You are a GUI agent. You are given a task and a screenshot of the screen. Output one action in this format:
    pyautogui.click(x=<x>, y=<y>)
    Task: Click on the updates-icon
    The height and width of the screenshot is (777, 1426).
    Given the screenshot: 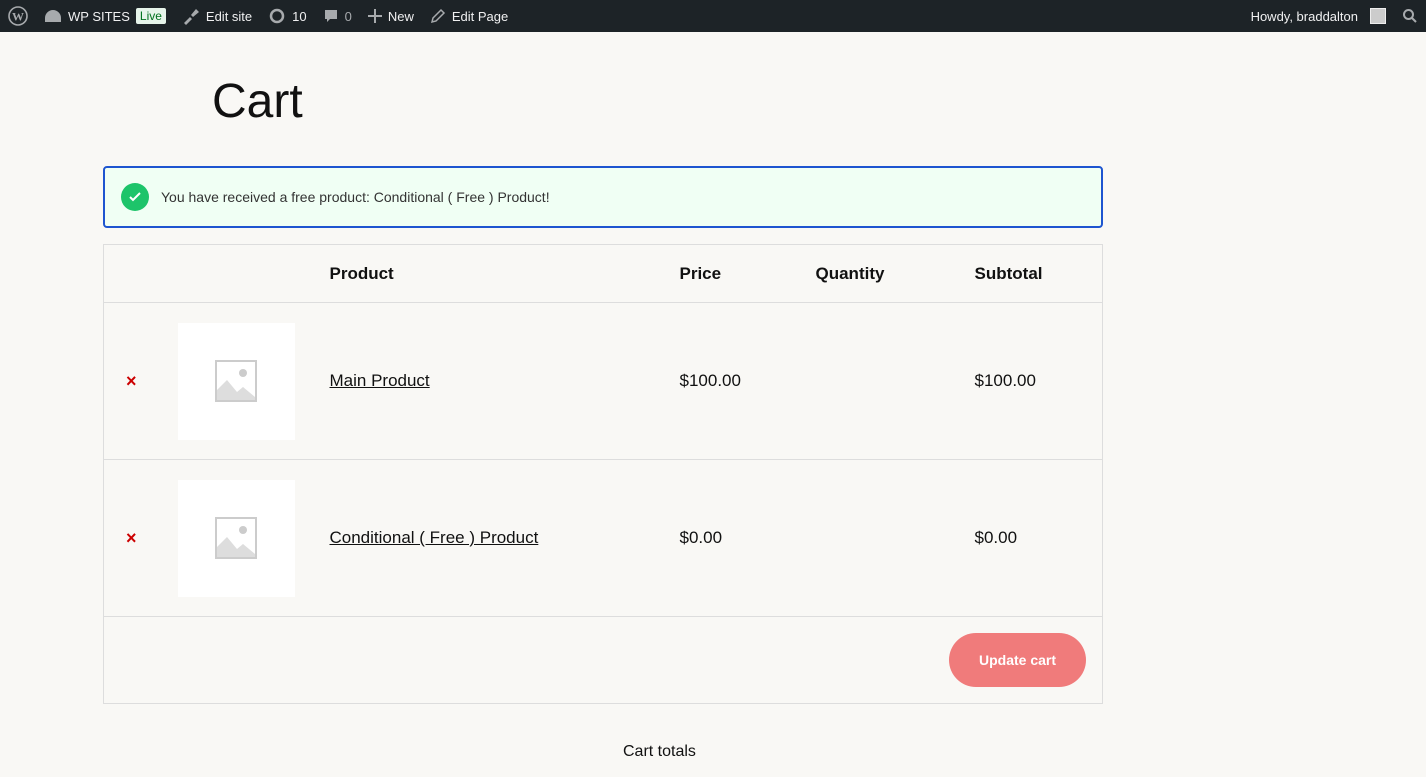 What is the action you would take?
    pyautogui.click(x=277, y=16)
    